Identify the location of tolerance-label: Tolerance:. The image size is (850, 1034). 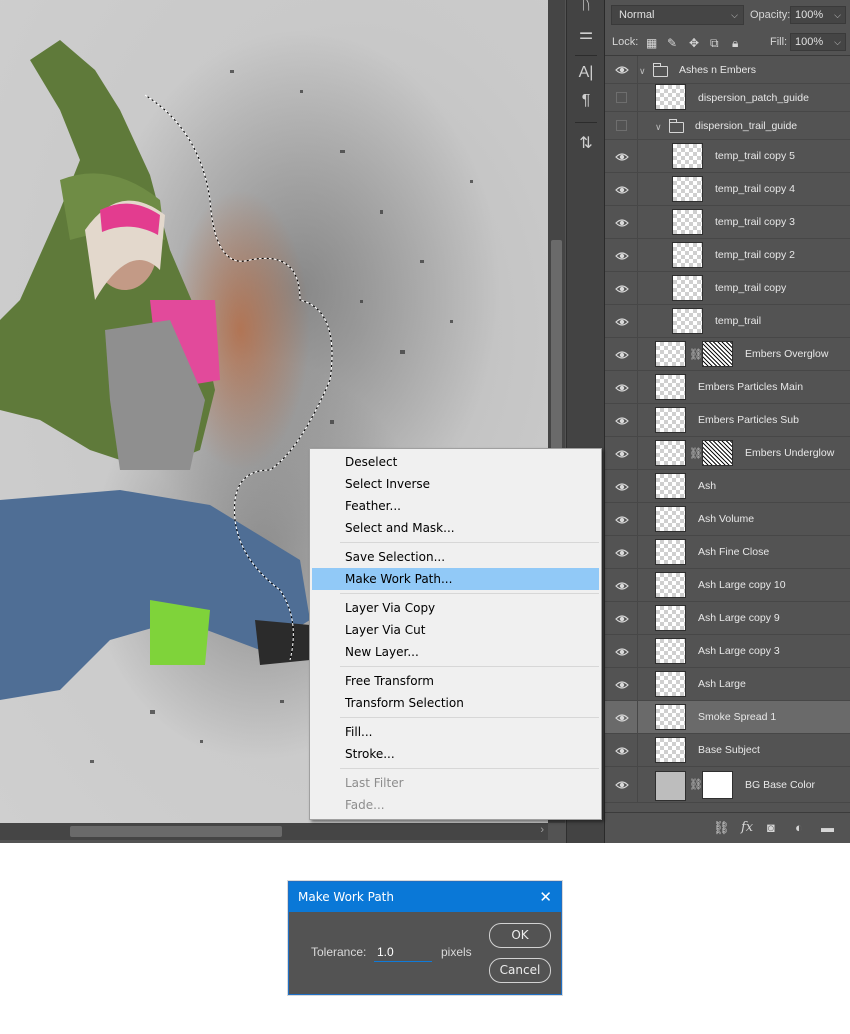
(339, 952).